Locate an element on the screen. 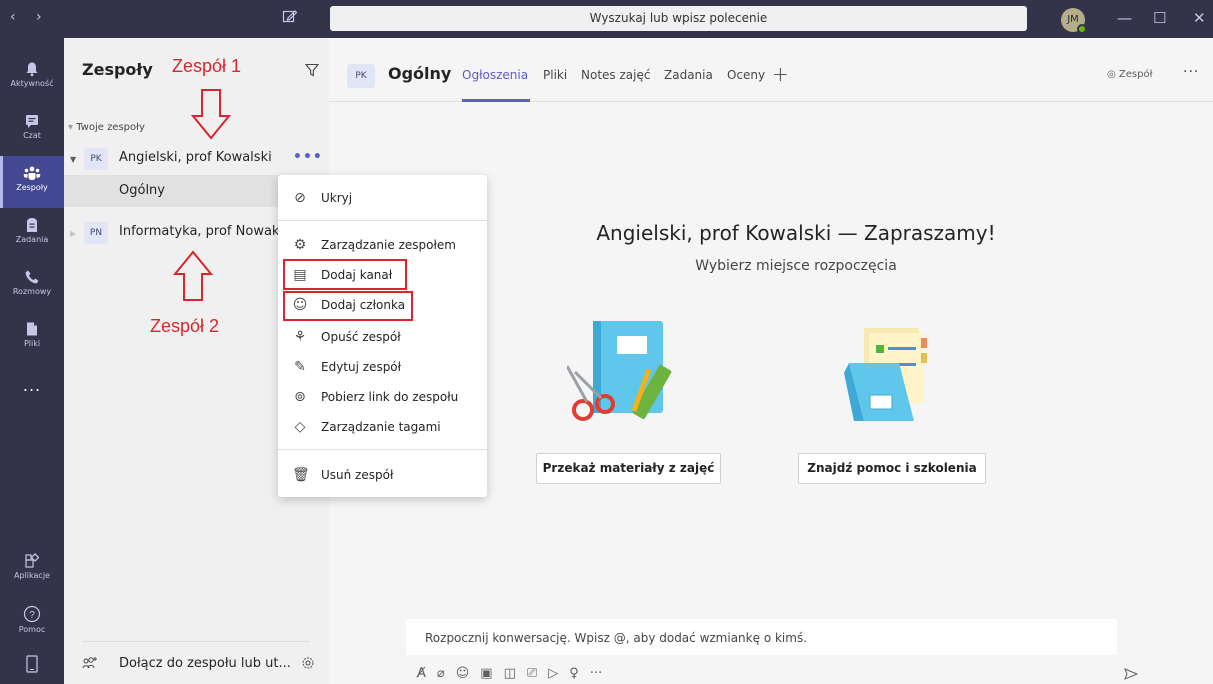 The height and width of the screenshot is (684, 1213). apps-icon is located at coordinates (32, 560).